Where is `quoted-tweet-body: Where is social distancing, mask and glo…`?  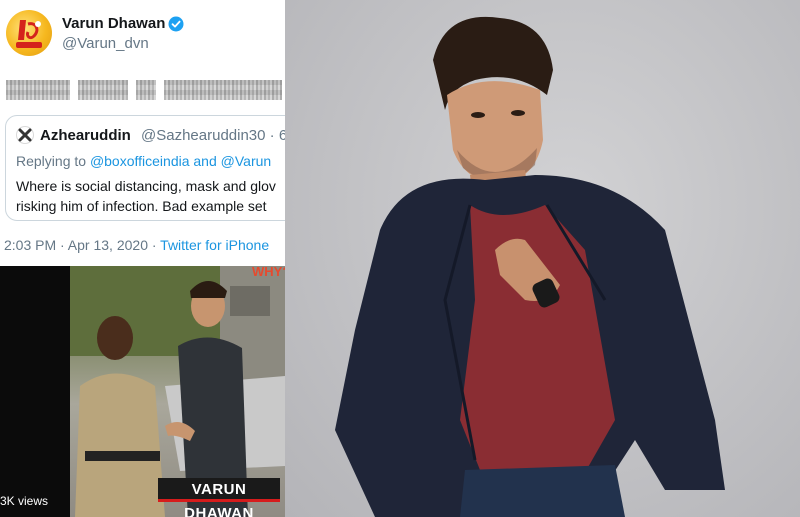
quoted-tweet-body: Where is social distancing, mask and glo… is located at coordinates (150, 196).